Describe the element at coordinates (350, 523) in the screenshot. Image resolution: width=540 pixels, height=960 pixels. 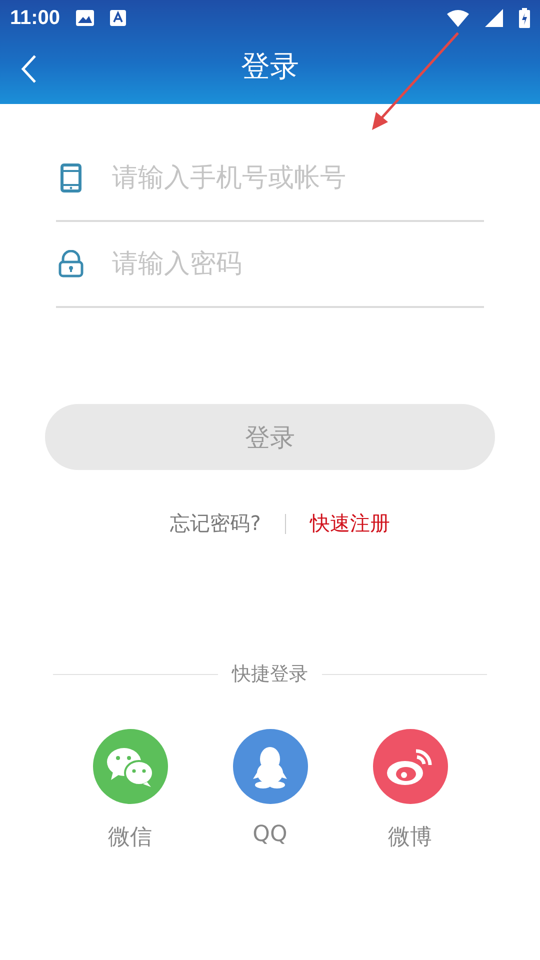
I see `register-link: 快速注册` at that location.